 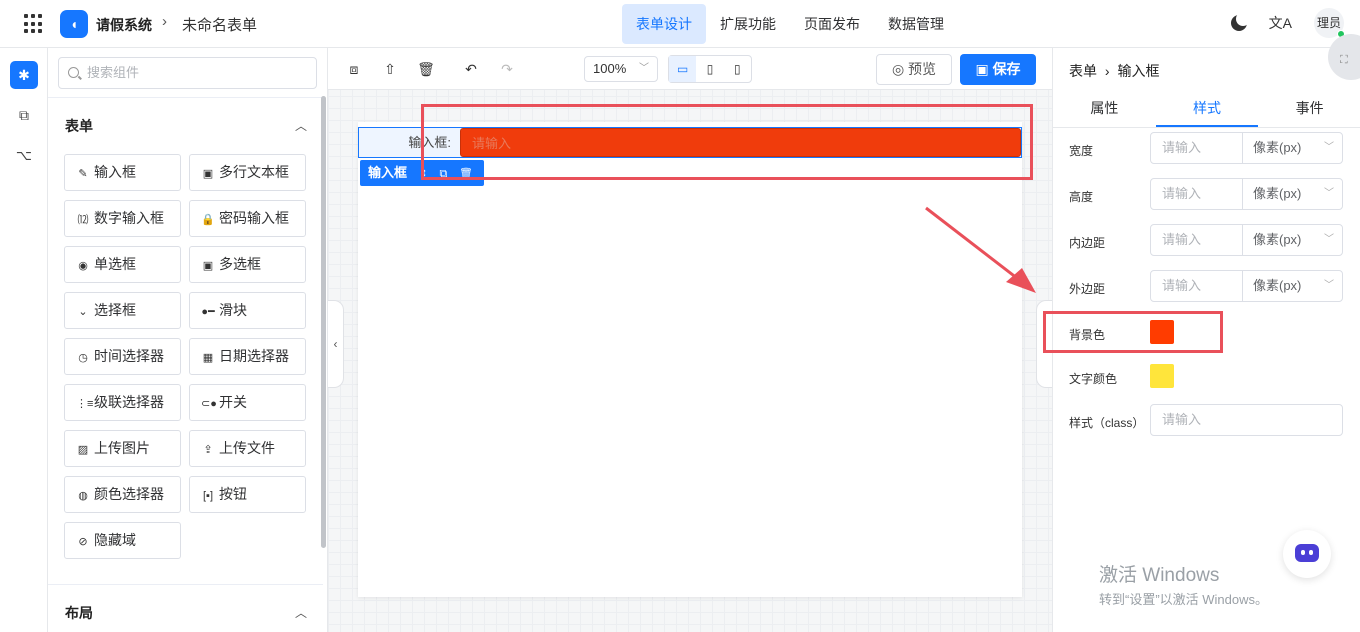 What do you see at coordinates (1162, 376) in the screenshot?
I see `text-color-swatch` at bounding box center [1162, 376].